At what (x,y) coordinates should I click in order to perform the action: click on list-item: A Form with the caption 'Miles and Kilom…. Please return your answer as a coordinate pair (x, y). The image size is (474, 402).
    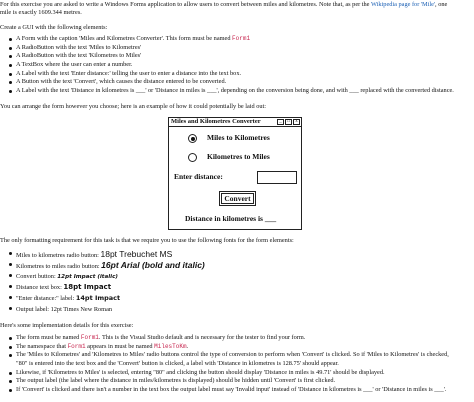
    Looking at the image, I should click on (231, 39).